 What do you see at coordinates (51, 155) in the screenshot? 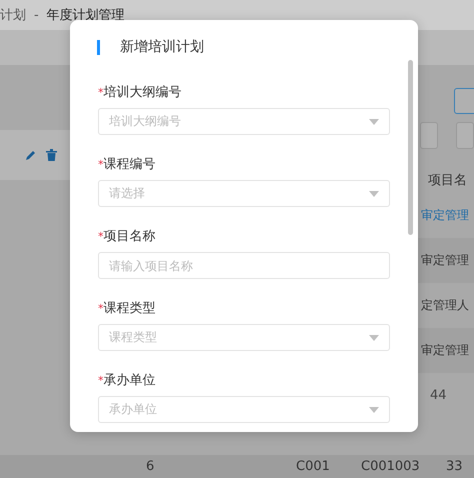
I see `delete-icon` at bounding box center [51, 155].